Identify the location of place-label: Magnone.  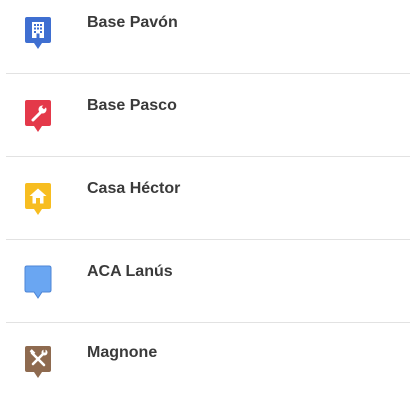
(122, 352).